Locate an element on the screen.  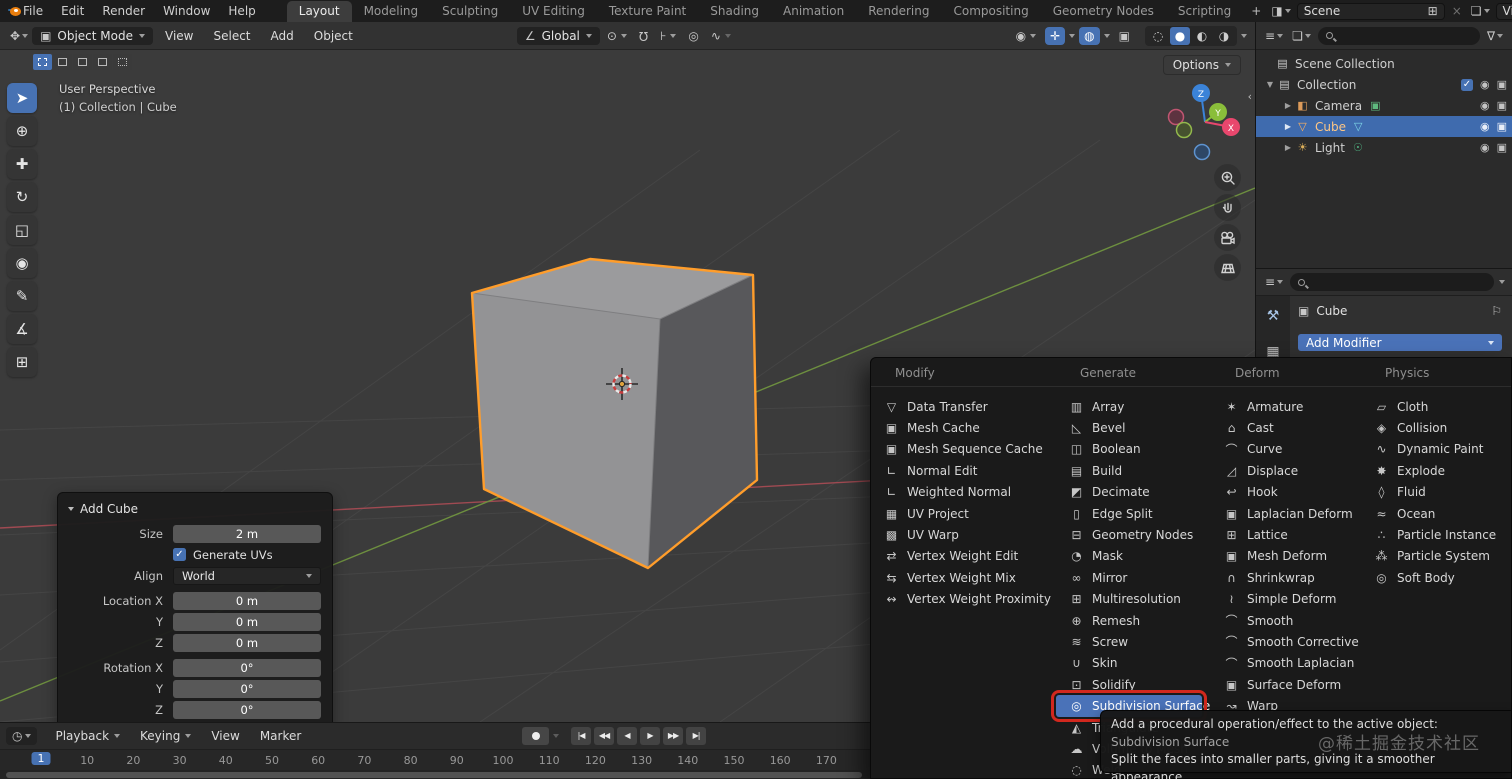
mode-selector: ▣ Object Mode is located at coordinates (92, 35).